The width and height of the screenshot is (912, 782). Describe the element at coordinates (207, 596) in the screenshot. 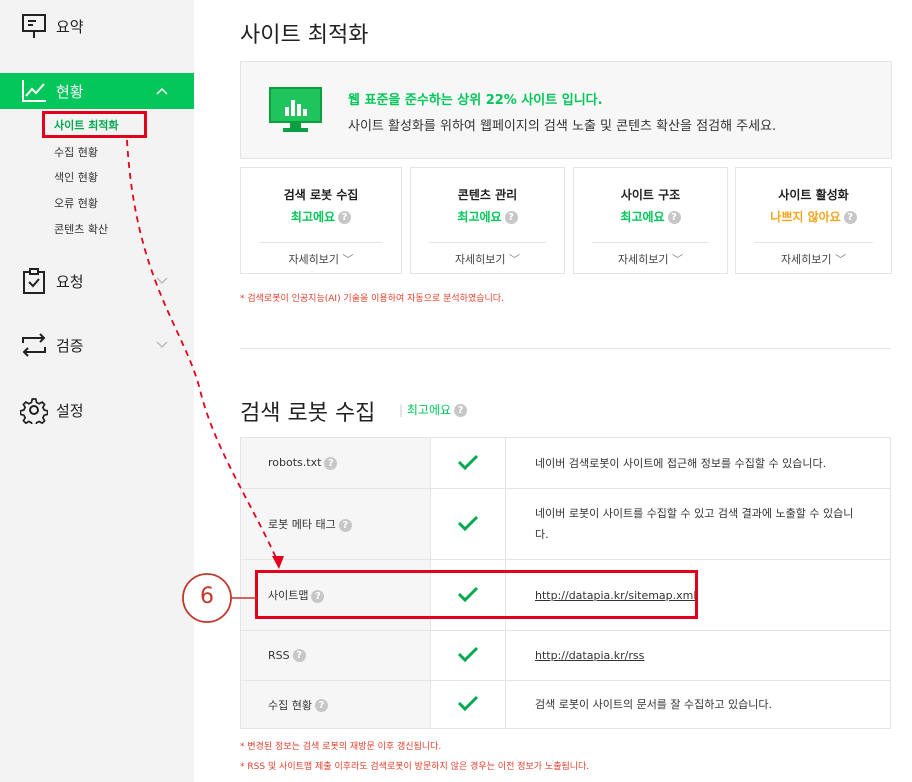

I see `annotation-number: 6` at that location.